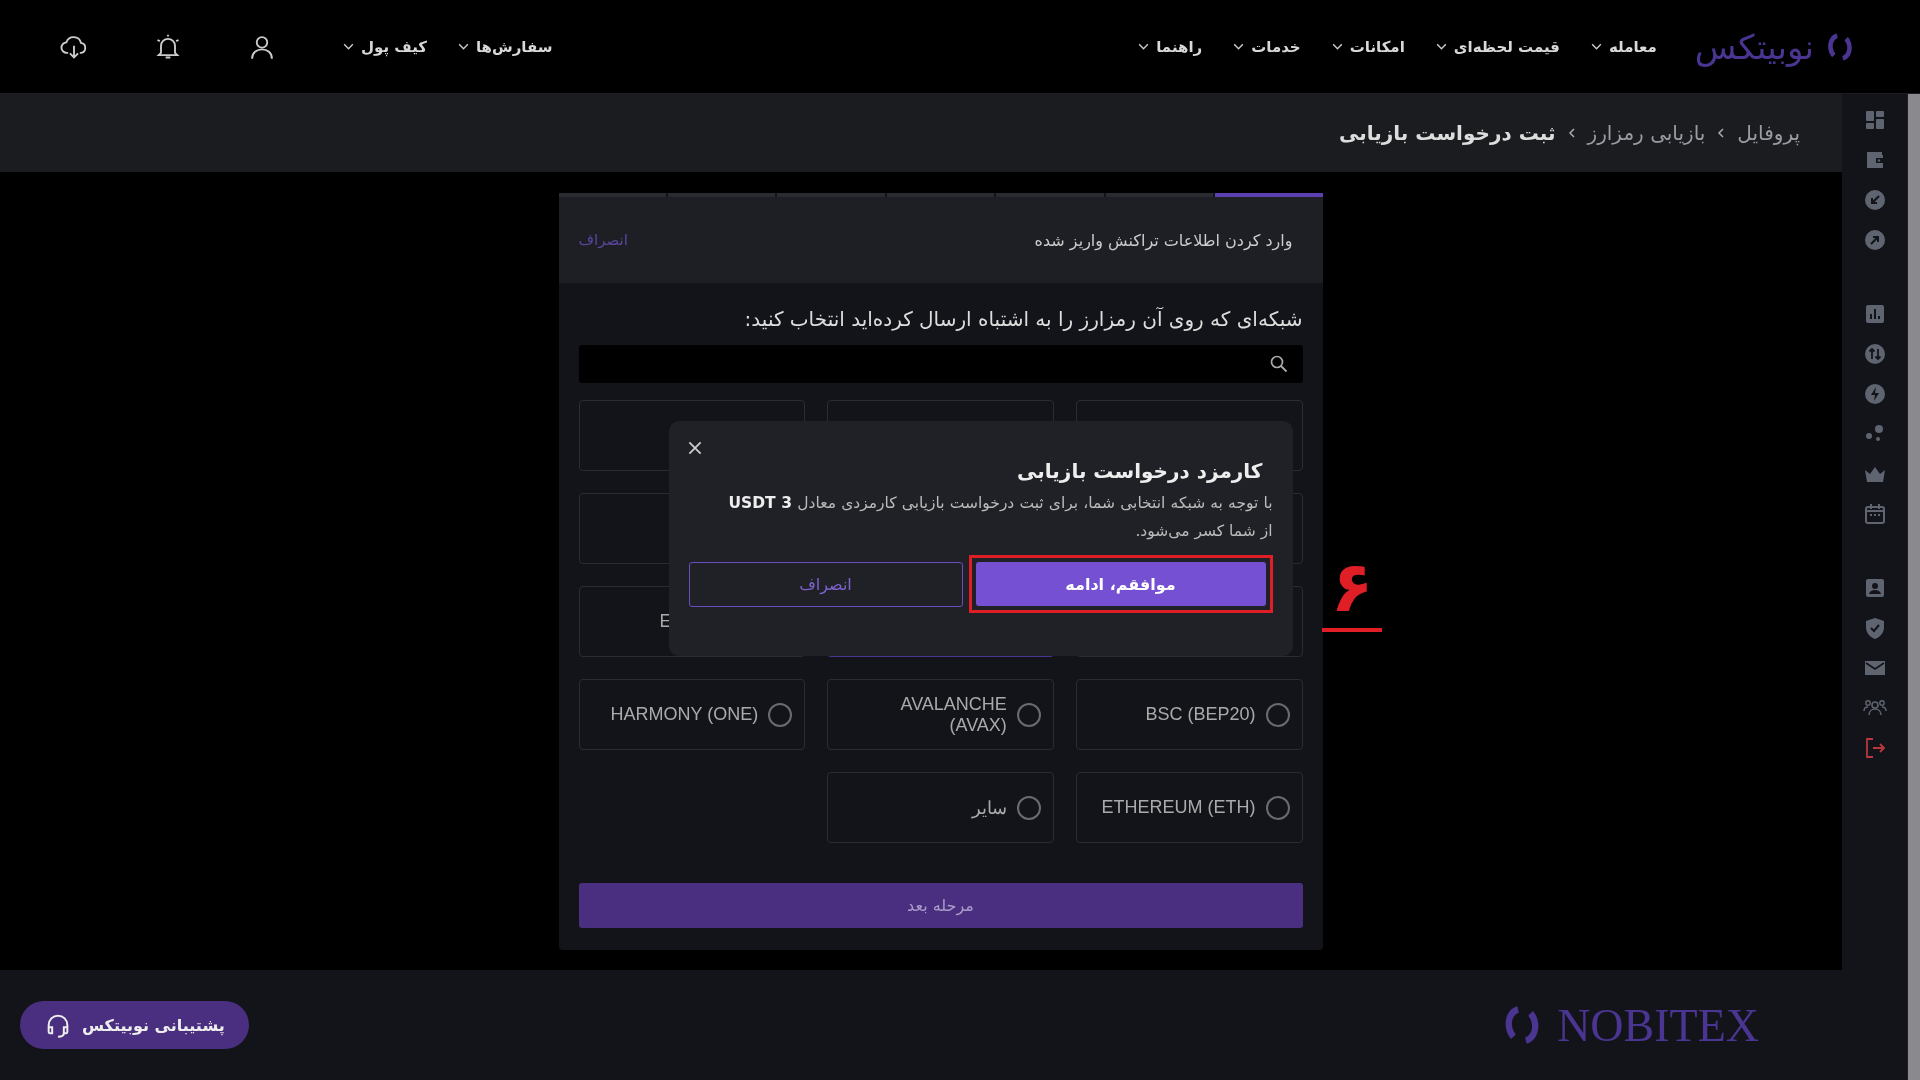 This screenshot has width=1920, height=1080. Describe the element at coordinates (953, 714) in the screenshot. I see `option-label: AVALANCHE (AVAX)` at that location.